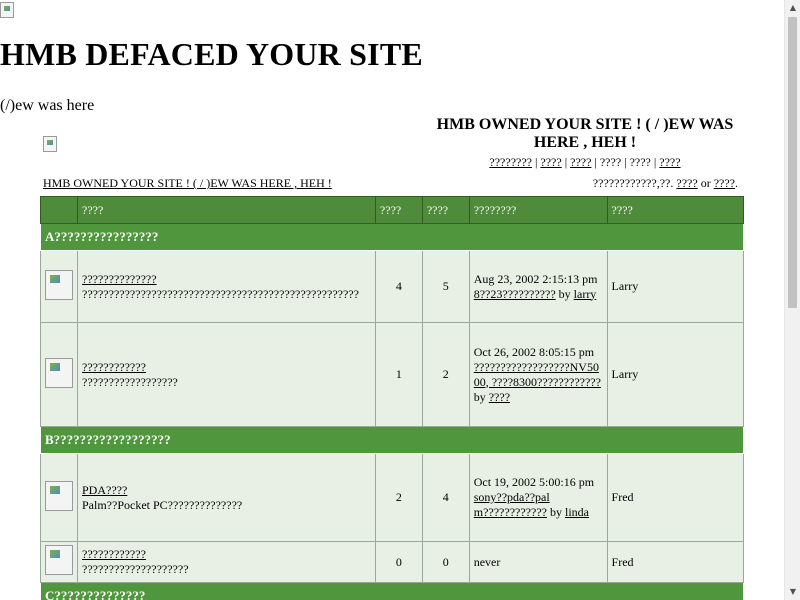 This screenshot has height=600, width=800. What do you see at coordinates (792, 162) in the screenshot?
I see `scrollbar-thumb` at bounding box center [792, 162].